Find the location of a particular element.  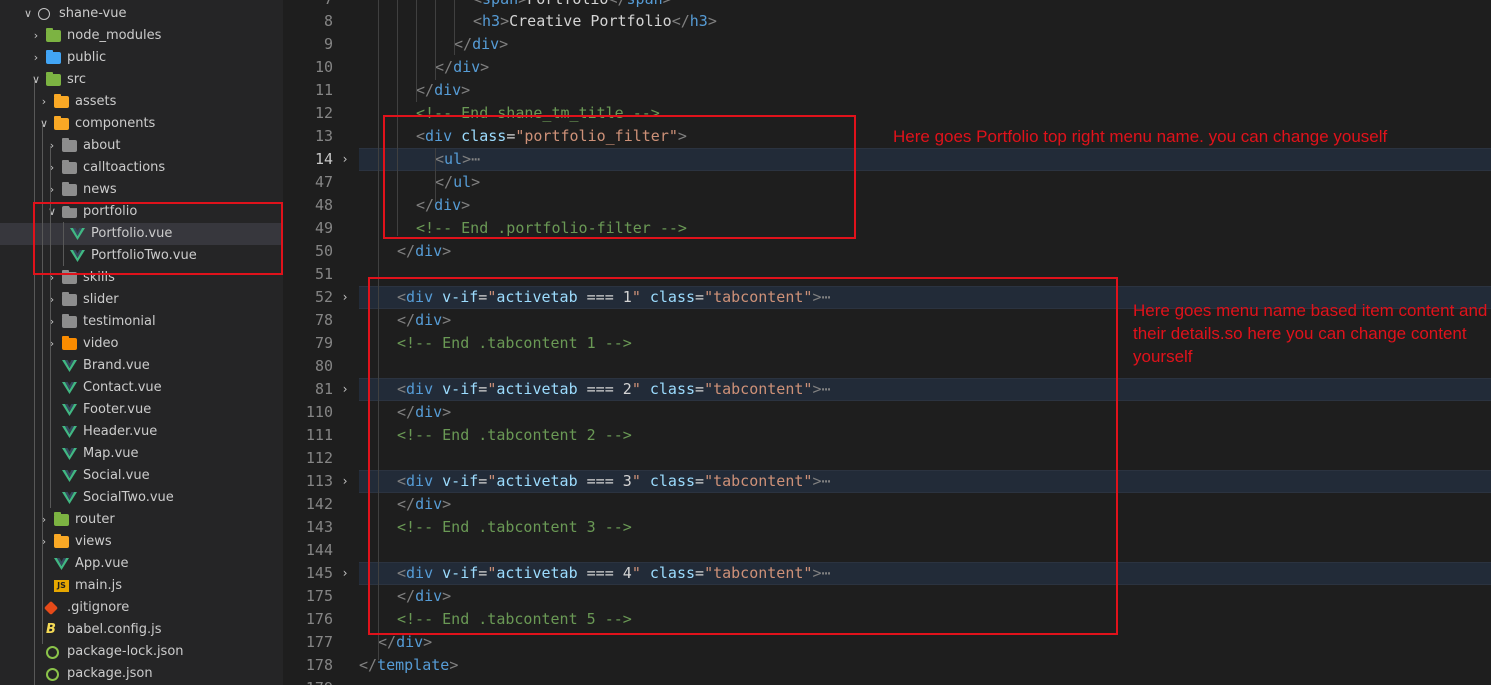

code-line: 8 <h3>Creative Portfolio</h3> is located at coordinates (887, 21).